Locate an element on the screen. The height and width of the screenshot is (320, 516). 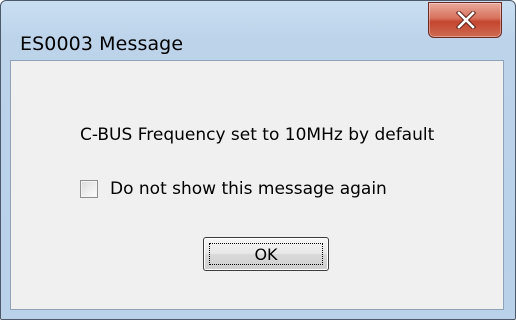
ok-button-focus: OK is located at coordinates (266, 254).